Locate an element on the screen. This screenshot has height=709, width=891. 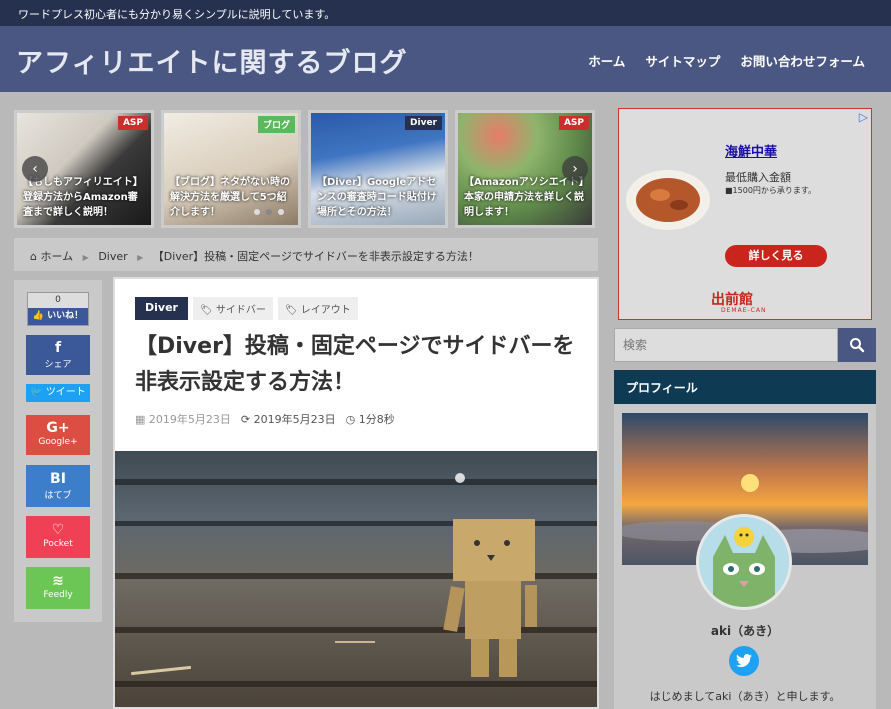
google-plus-icon: G+ is located at coordinates (58, 428).